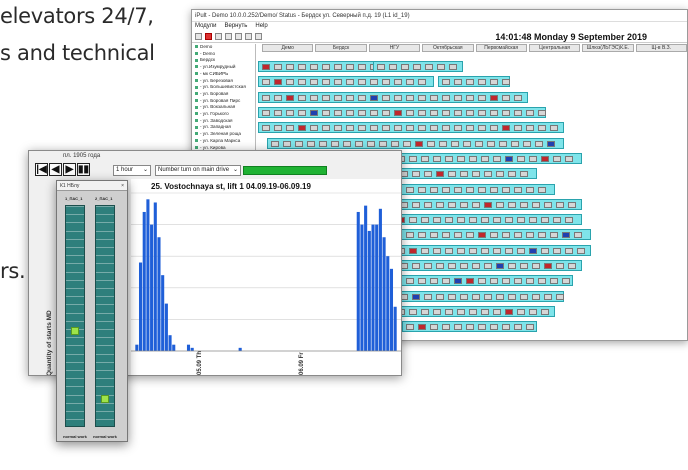  I want to click on toolbar-chart-icon, so click(238, 36).